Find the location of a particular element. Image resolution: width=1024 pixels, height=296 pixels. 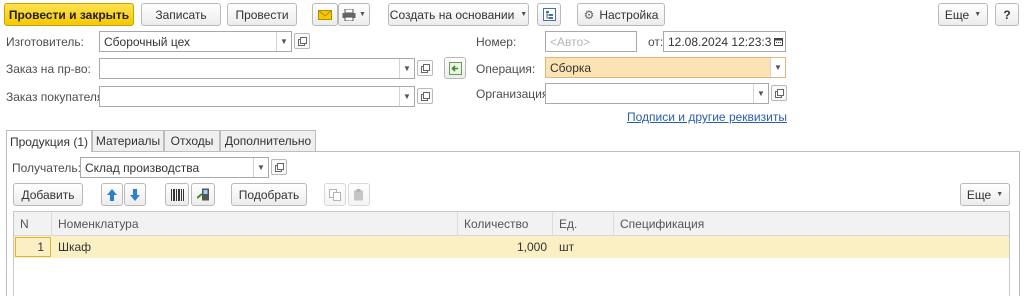

customer-order-label: Заказ покупателя: is located at coordinates (56, 97).